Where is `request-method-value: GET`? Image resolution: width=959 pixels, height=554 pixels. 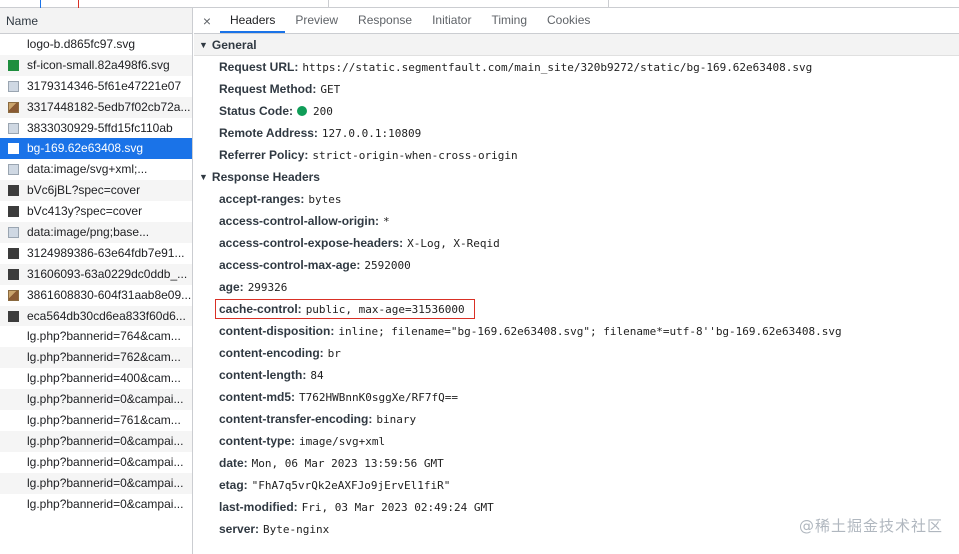 request-method-value: GET is located at coordinates (330, 89).